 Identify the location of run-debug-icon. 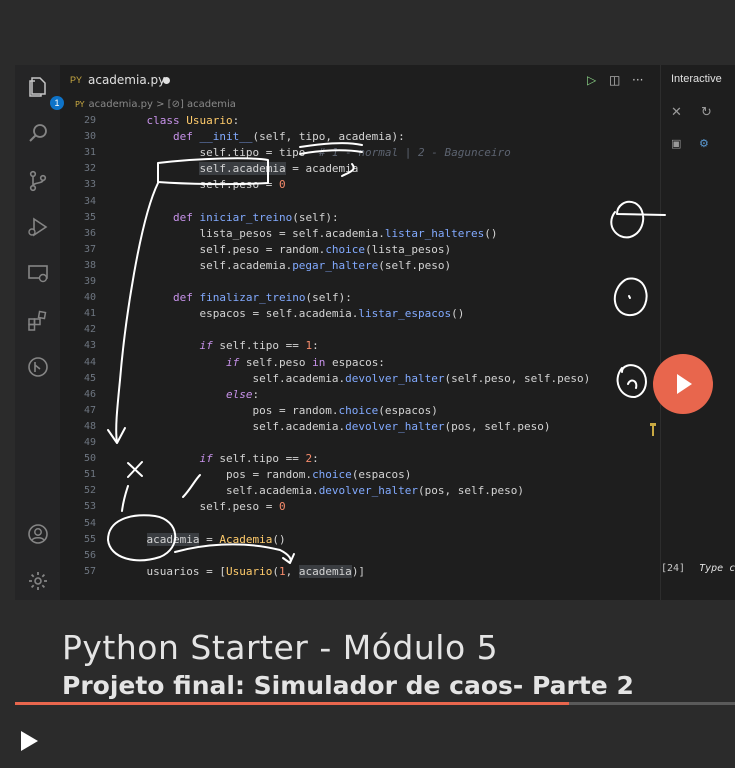
(38, 227).